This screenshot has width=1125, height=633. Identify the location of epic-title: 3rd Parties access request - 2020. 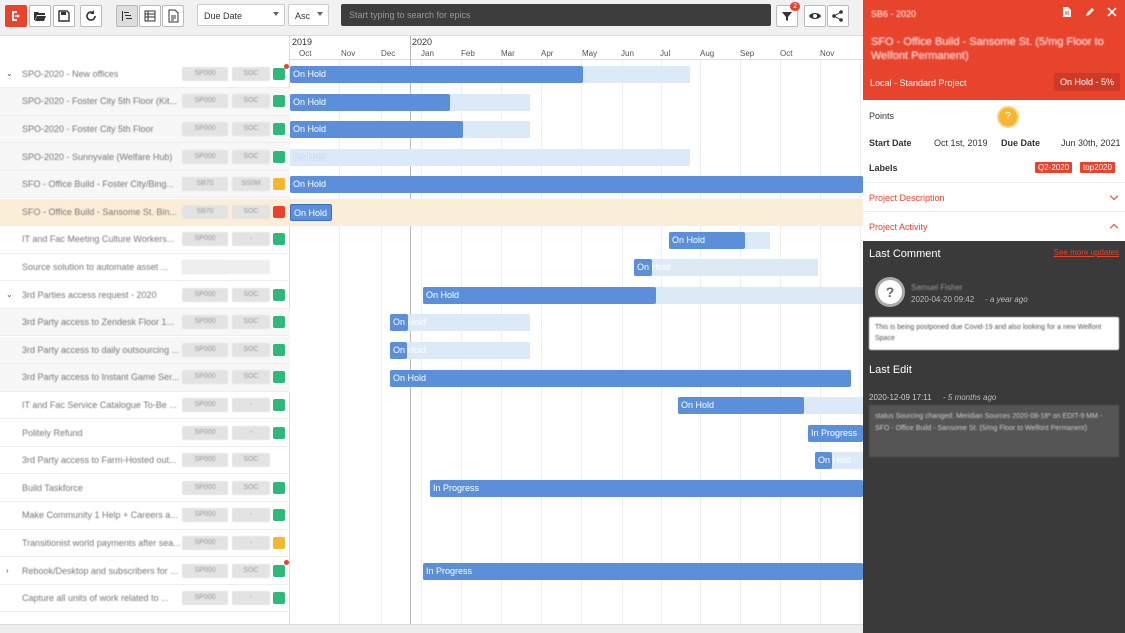
(101, 295).